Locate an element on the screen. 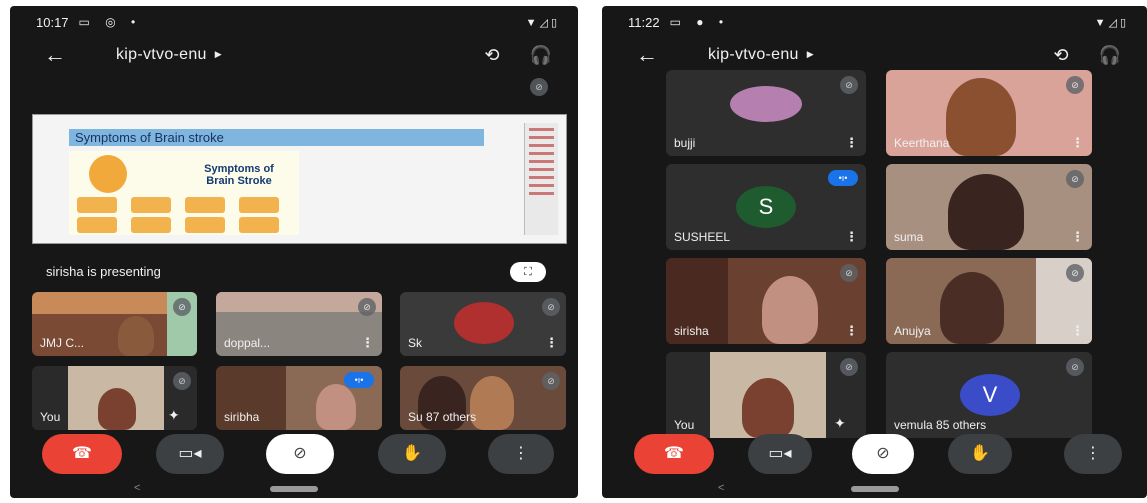 The width and height of the screenshot is (1147, 503). participant-tile: S •ı• SUSHEEL ⋮ is located at coordinates (766, 207).